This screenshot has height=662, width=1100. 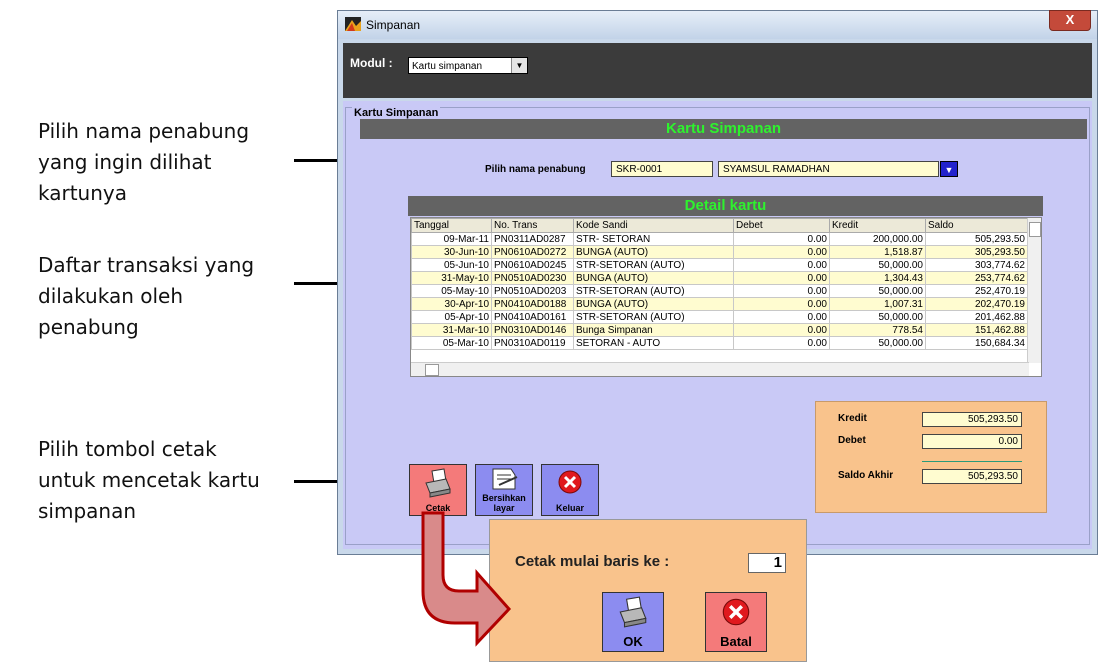 I want to click on cetak-popup: Cetak mulai baris ke : 1 OK Batal, so click(x=648, y=590).